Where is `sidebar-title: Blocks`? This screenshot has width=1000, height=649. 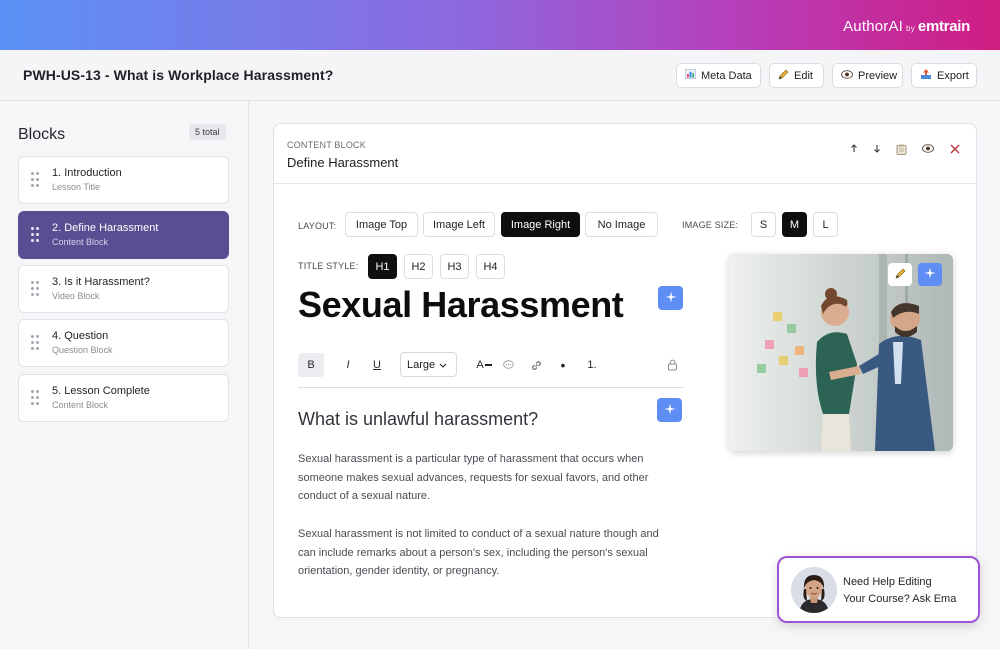 sidebar-title: Blocks is located at coordinates (42, 134).